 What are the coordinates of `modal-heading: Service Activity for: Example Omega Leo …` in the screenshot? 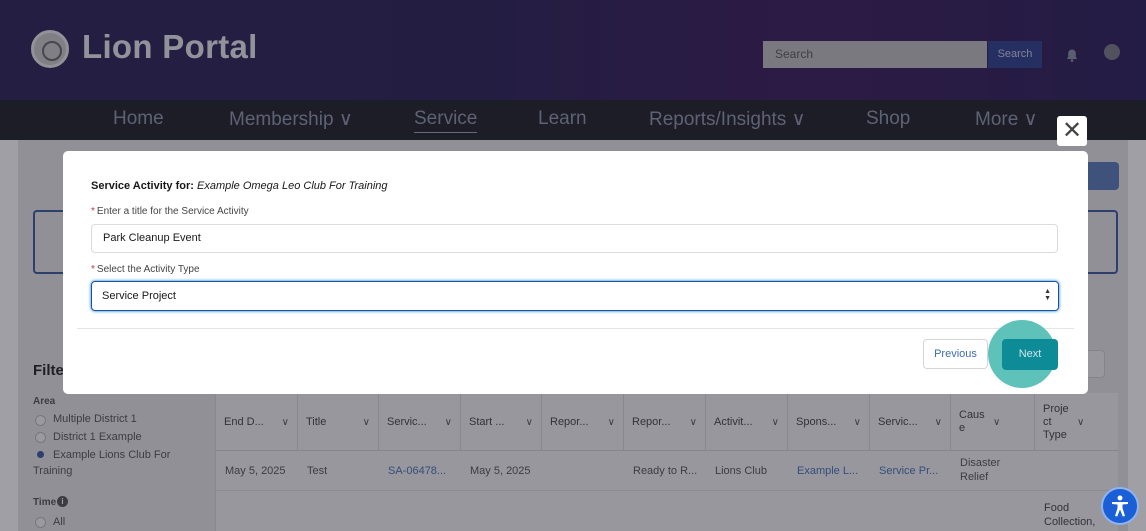 It's located at (239, 186).